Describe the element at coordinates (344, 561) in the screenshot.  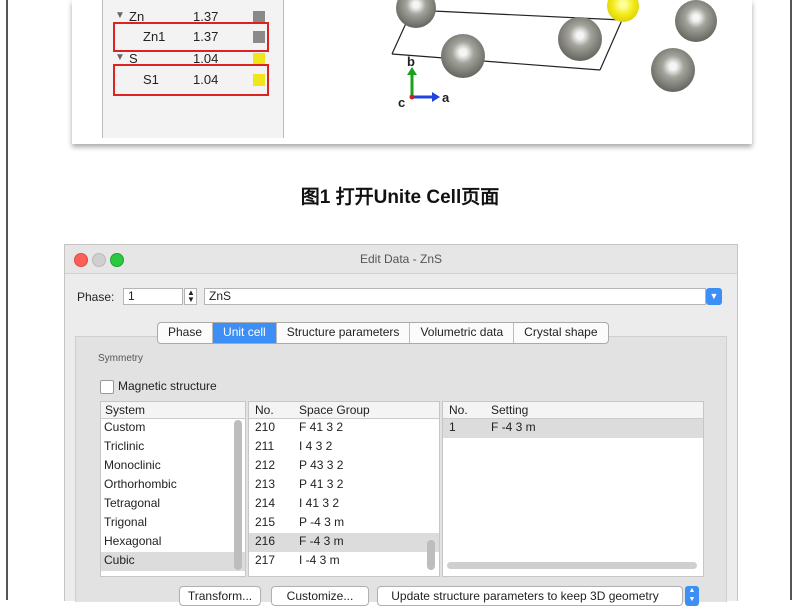
I see `table-row: 217 I -4 3 m` at that location.